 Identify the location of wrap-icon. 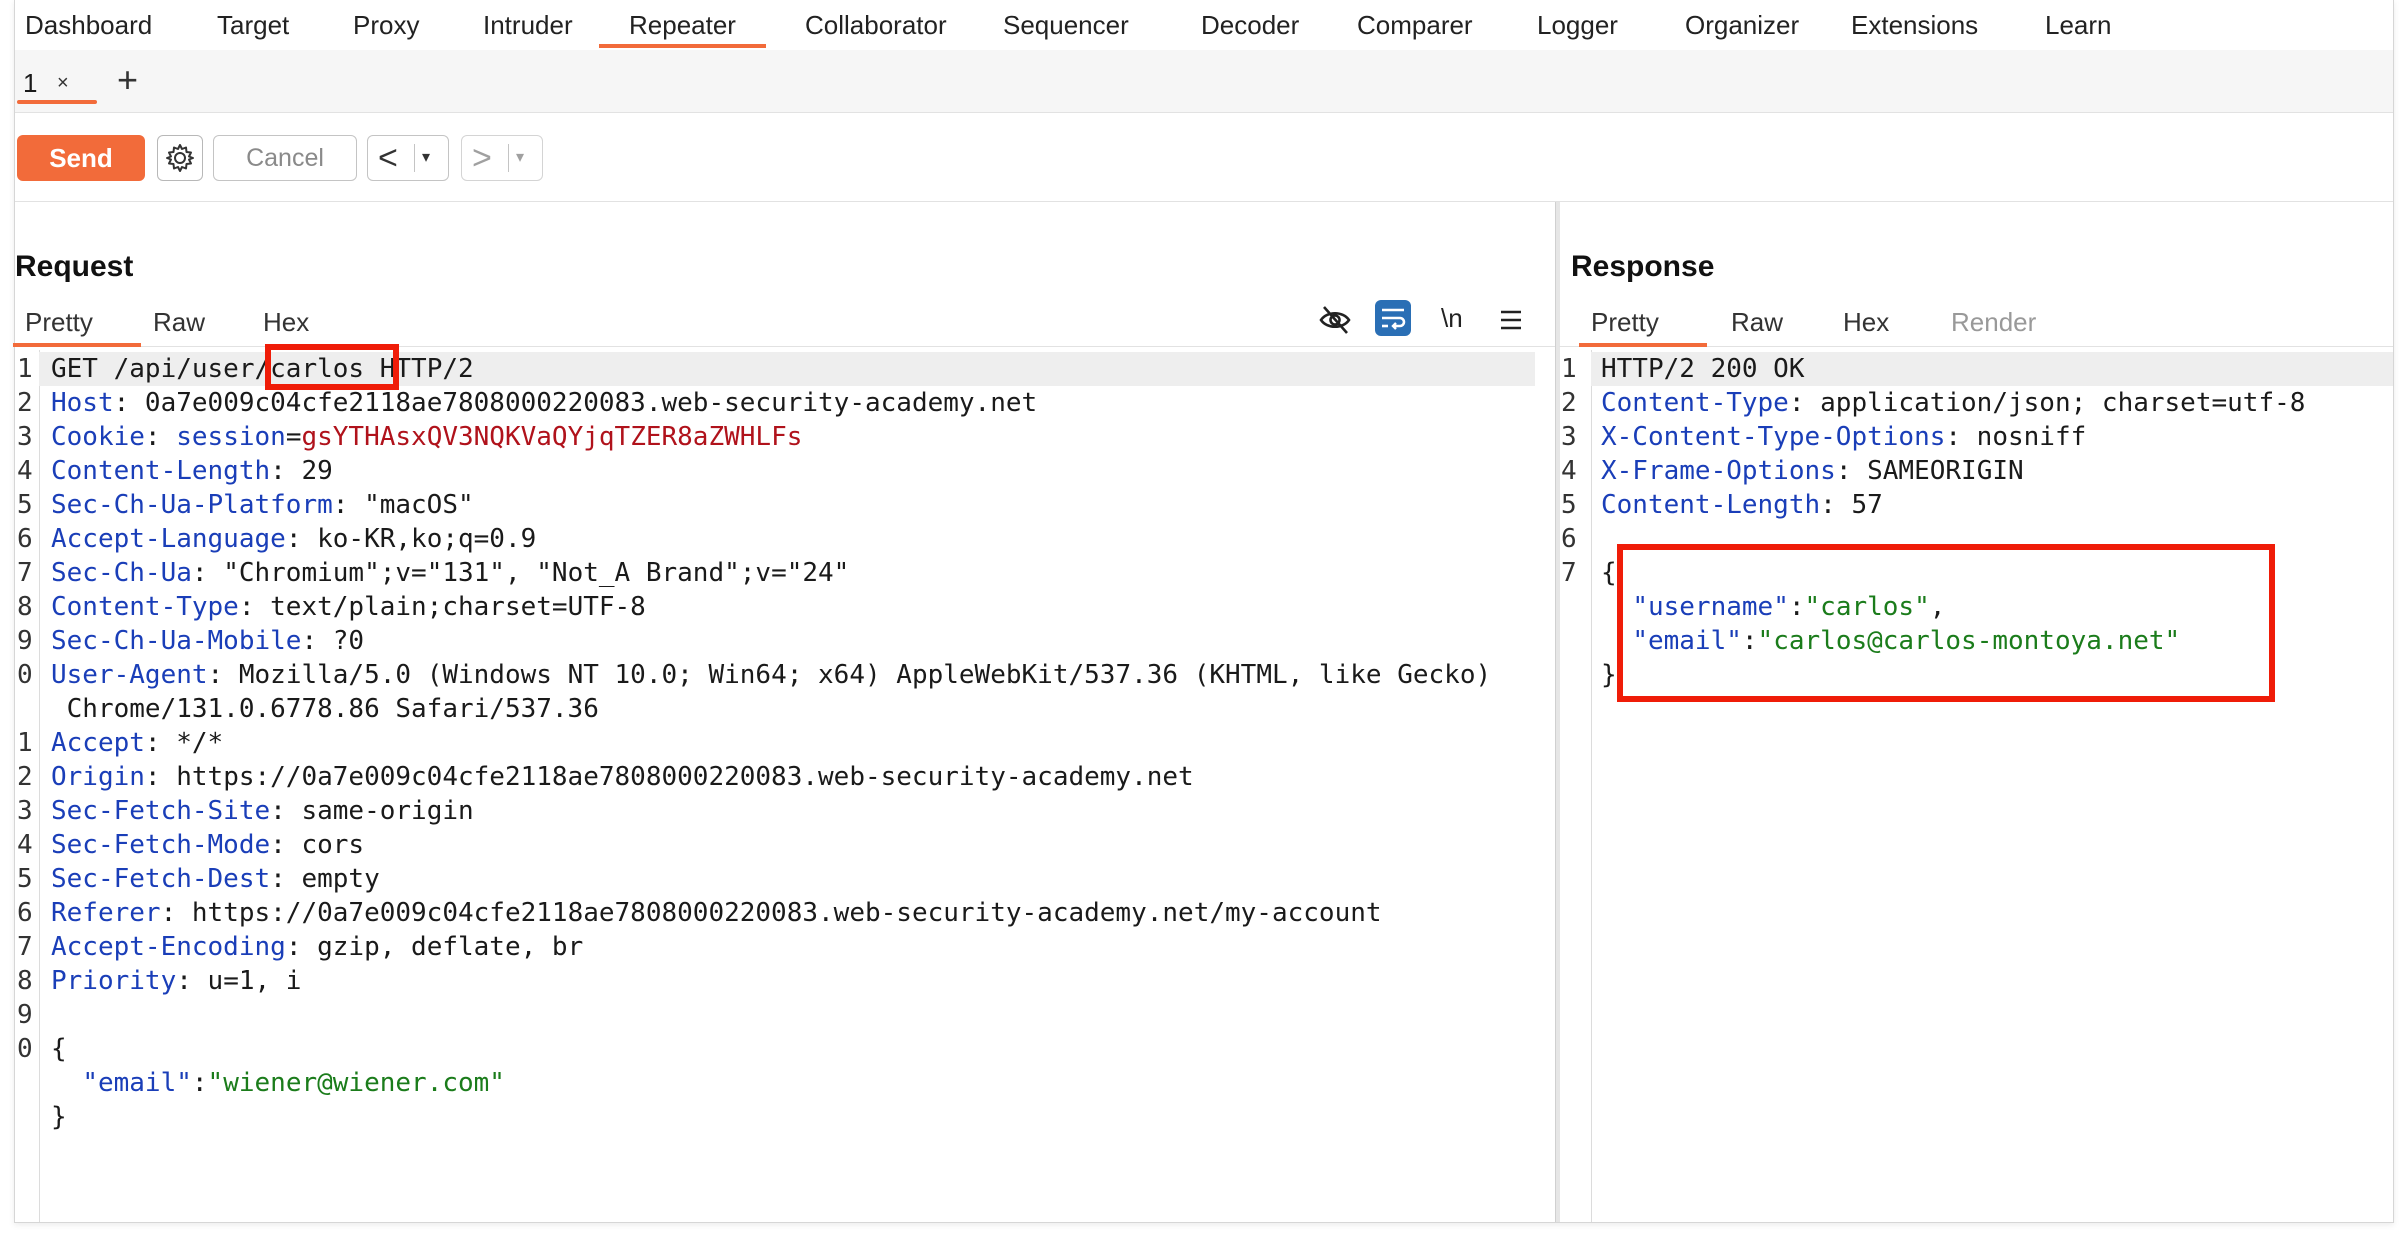
(1393, 318).